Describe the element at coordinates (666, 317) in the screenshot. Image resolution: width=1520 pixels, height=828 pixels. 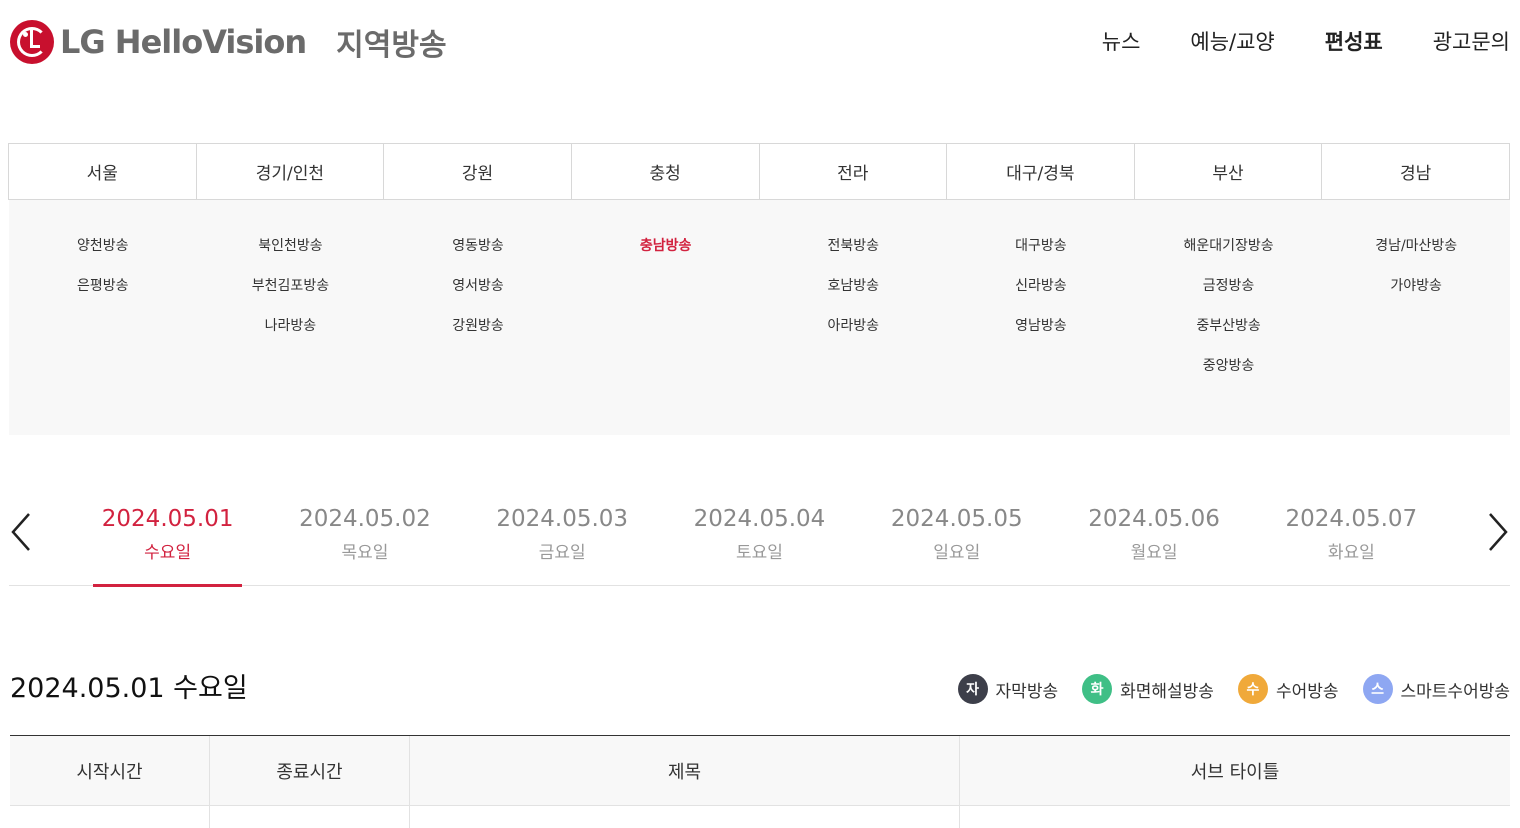
I see `channel-column: 충남방송` at that location.